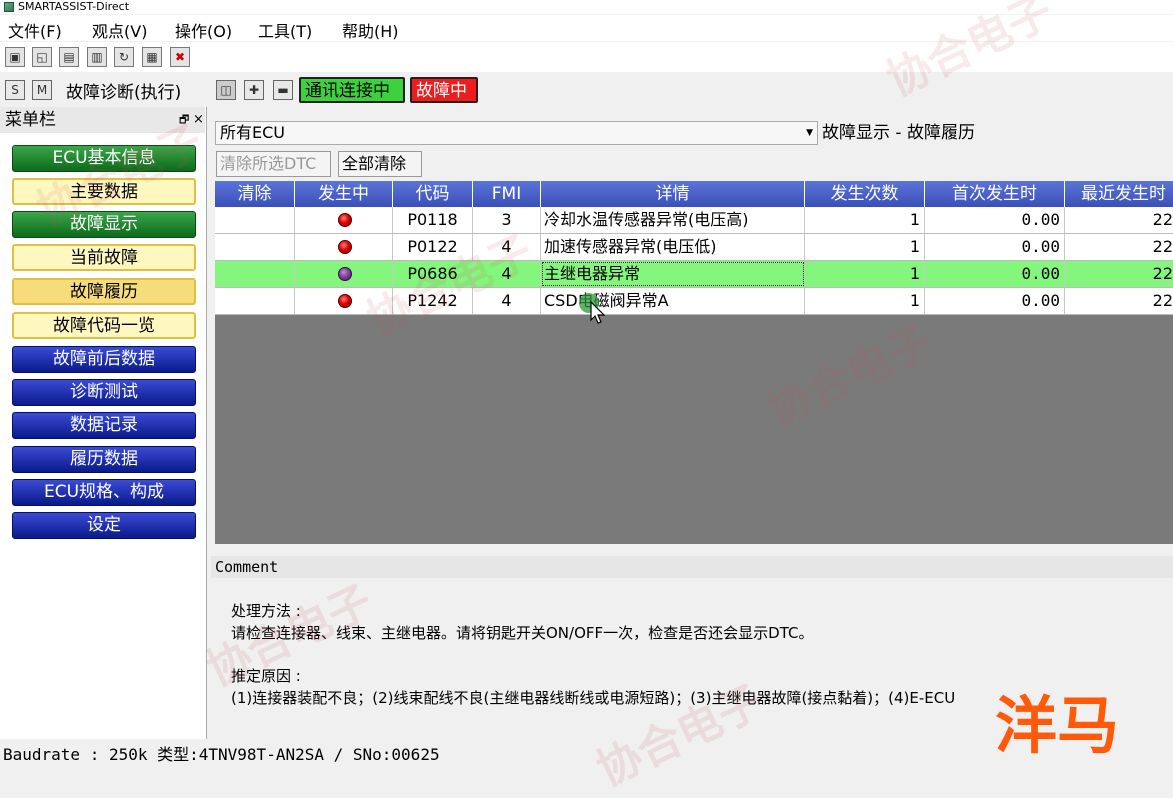  What do you see at coordinates (1057, 725) in the screenshot?
I see `corner-watermark: 洋马` at bounding box center [1057, 725].